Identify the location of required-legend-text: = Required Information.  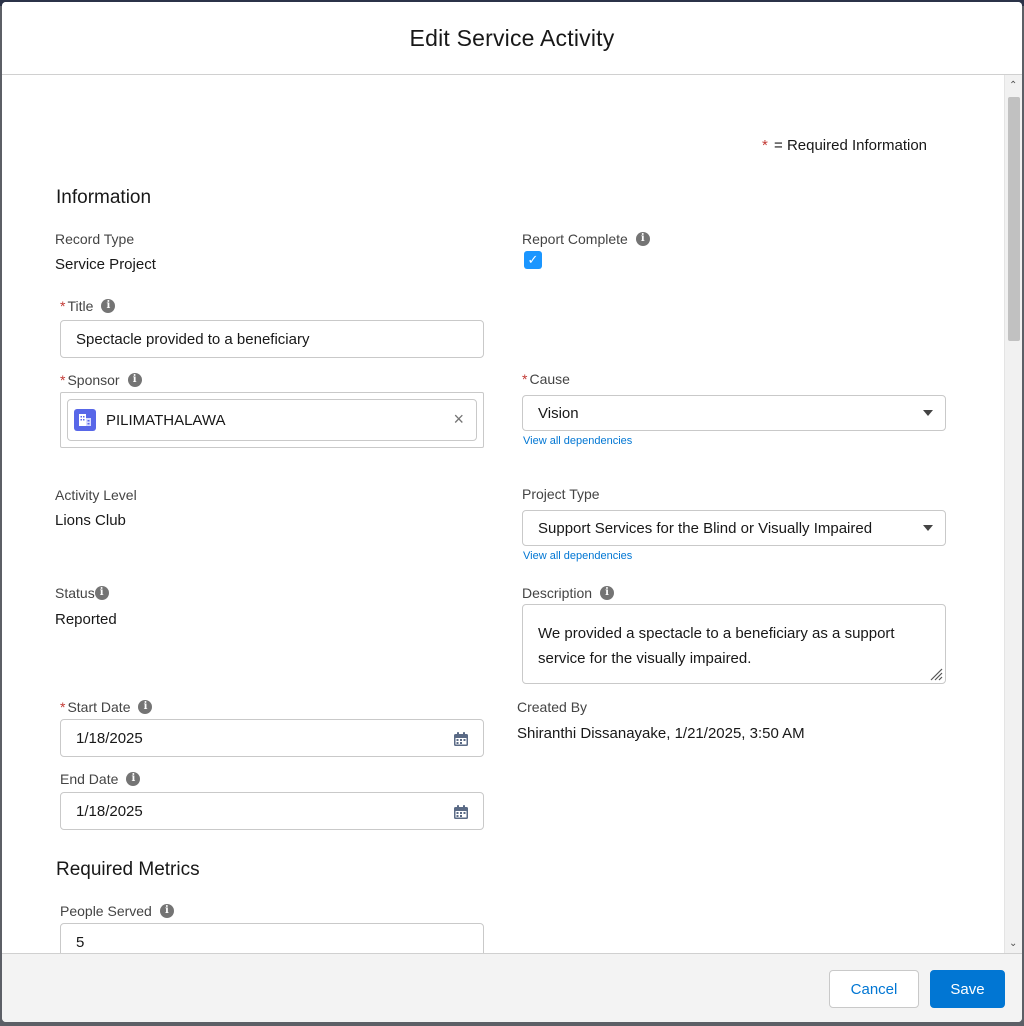
(851, 145).